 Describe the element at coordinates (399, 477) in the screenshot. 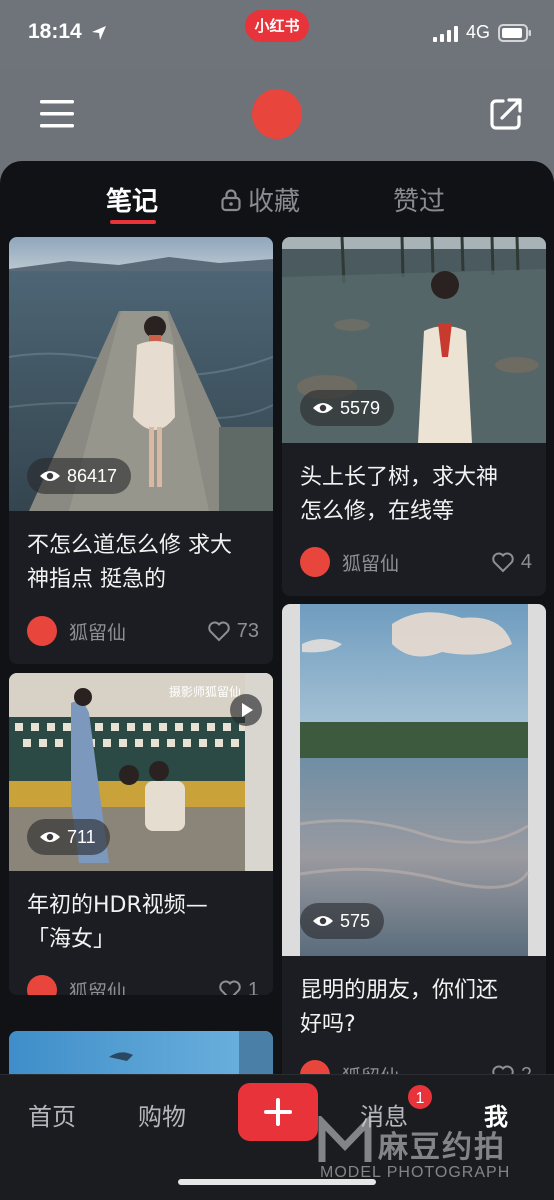

I see `note-title-line: 头上长了树，求大神` at that location.